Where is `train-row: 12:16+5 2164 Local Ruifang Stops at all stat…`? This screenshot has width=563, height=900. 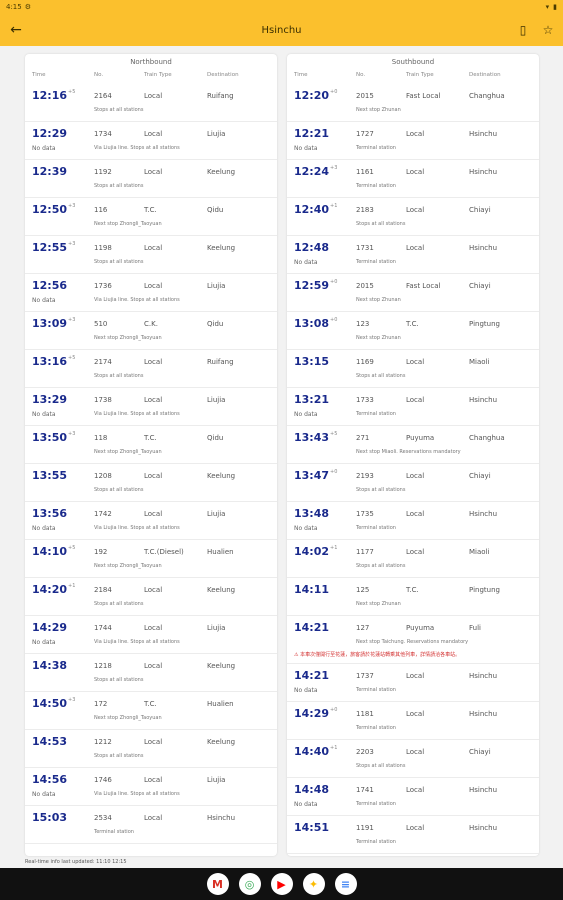
train-row: 12:16+5 2164 Local Ruifang Stops at all stat… is located at coordinates (151, 103).